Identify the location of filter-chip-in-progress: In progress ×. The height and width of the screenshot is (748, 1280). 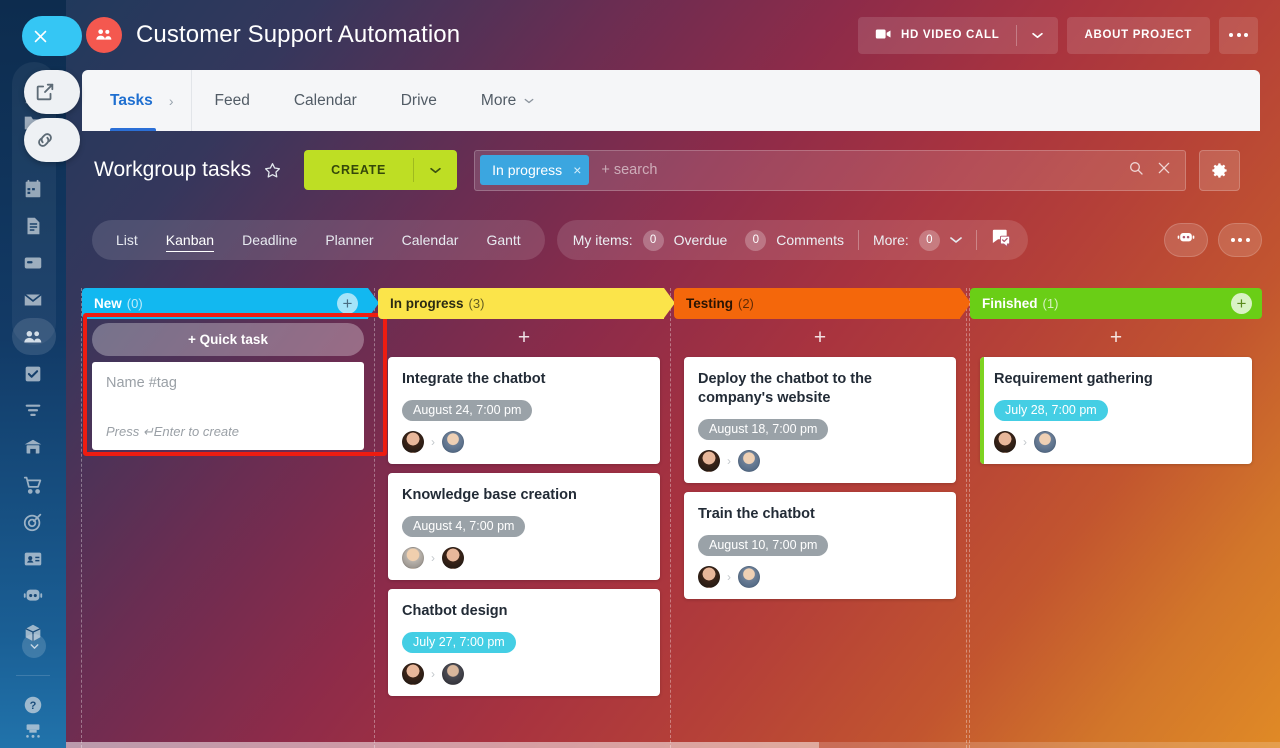
(535, 170).